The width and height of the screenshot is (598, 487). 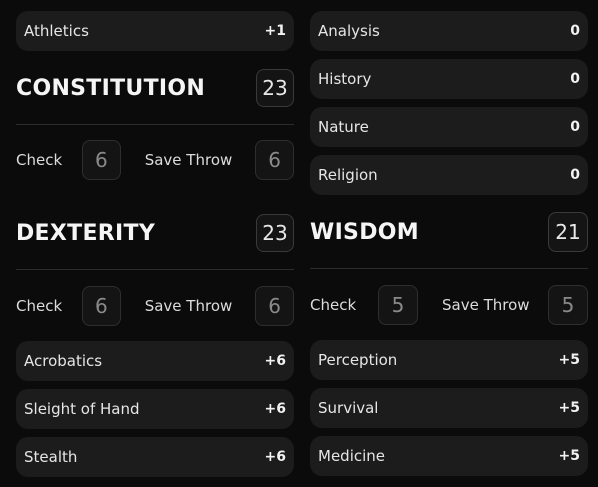 I want to click on dexterity-checks: Check 6 Save Throw 6, so click(x=155, y=306).